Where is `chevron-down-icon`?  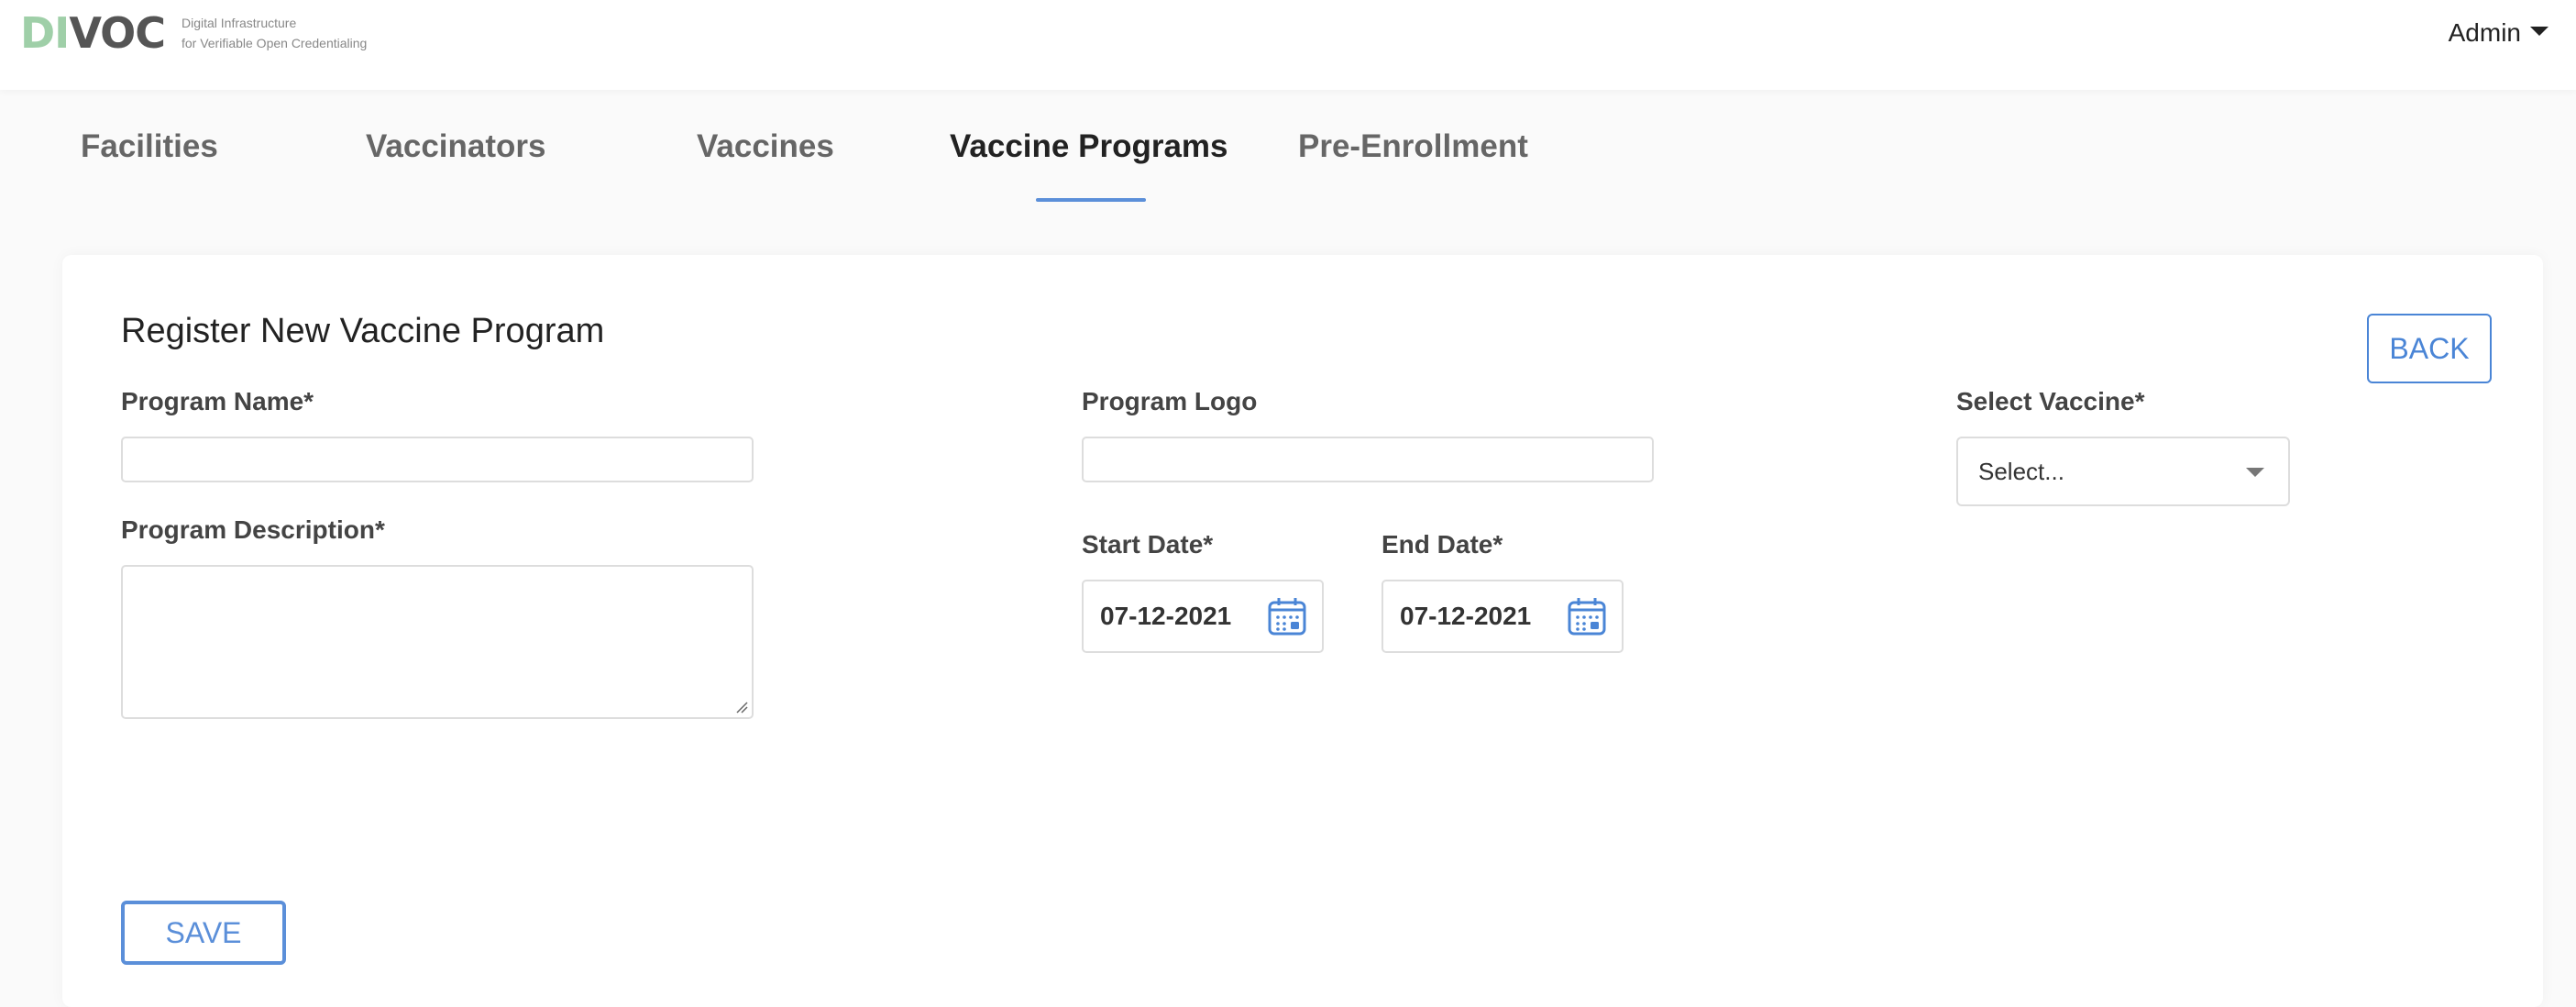 chevron-down-icon is located at coordinates (2255, 472).